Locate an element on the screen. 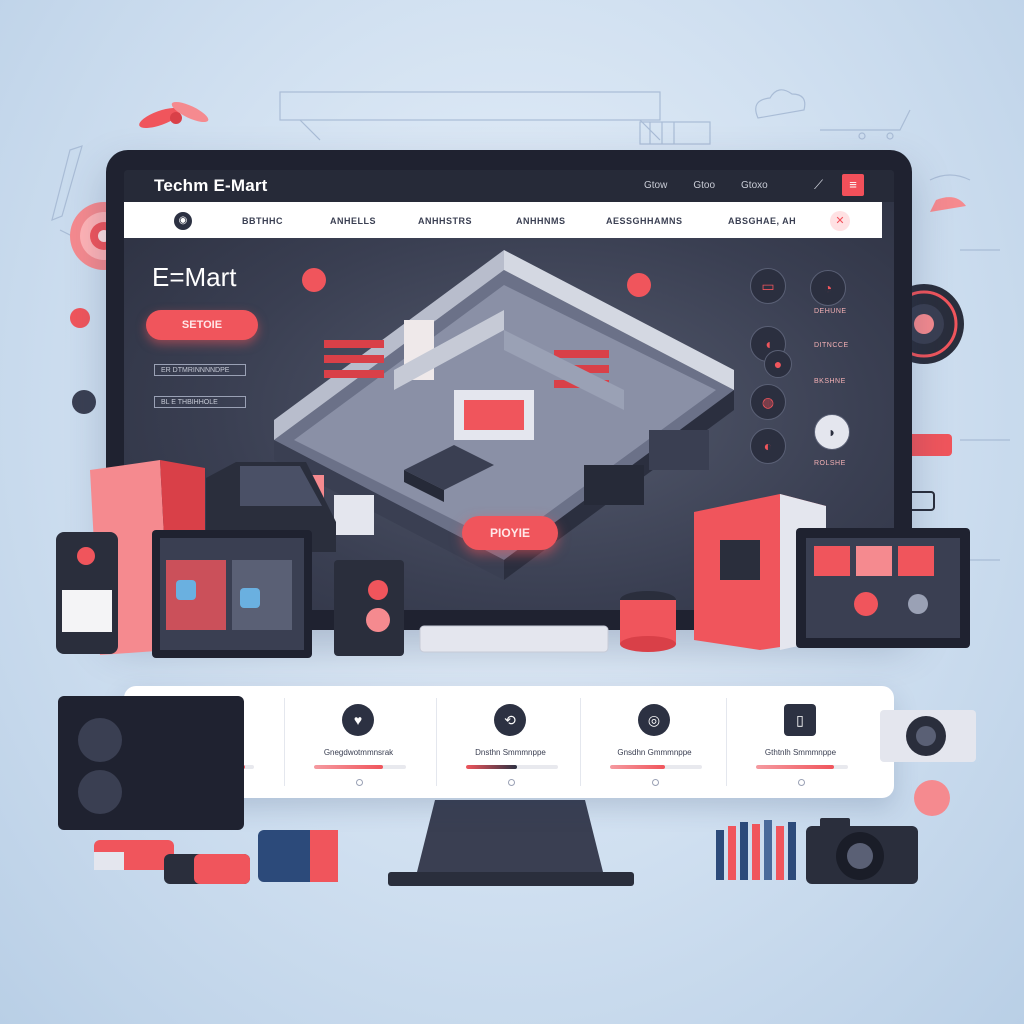 The image size is (1024, 1024). top-link: Gtoo is located at coordinates (704, 185).